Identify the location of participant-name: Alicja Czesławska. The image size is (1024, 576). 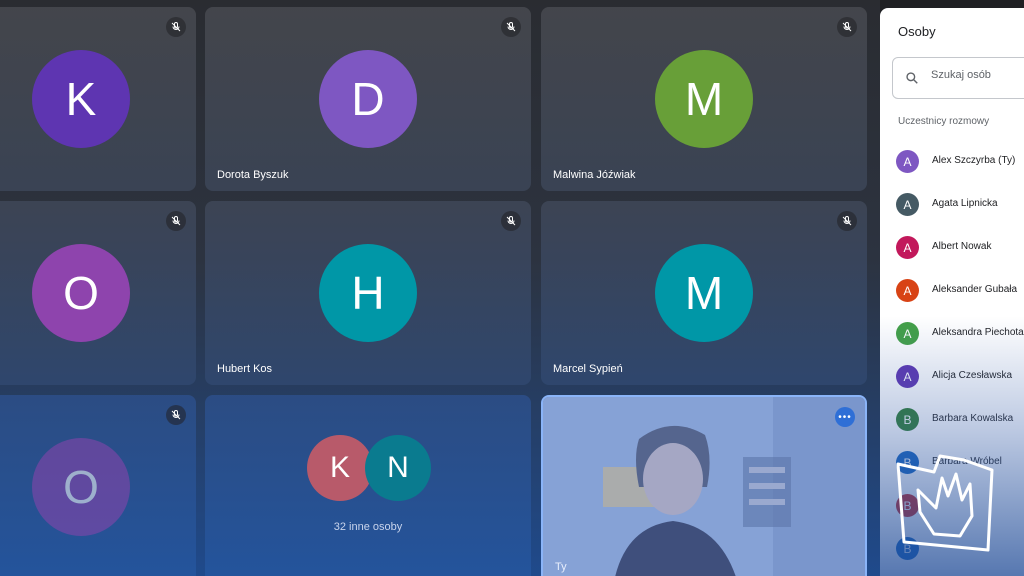
(972, 375).